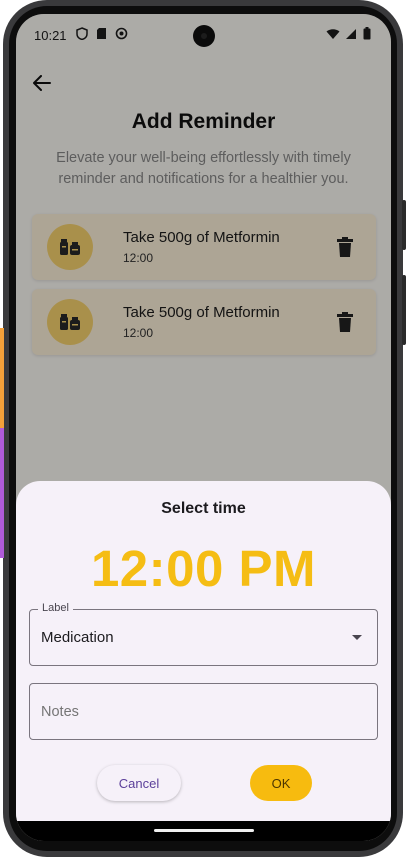  What do you see at coordinates (55, 608) in the screenshot?
I see `label-dropdown-label: Label` at bounding box center [55, 608].